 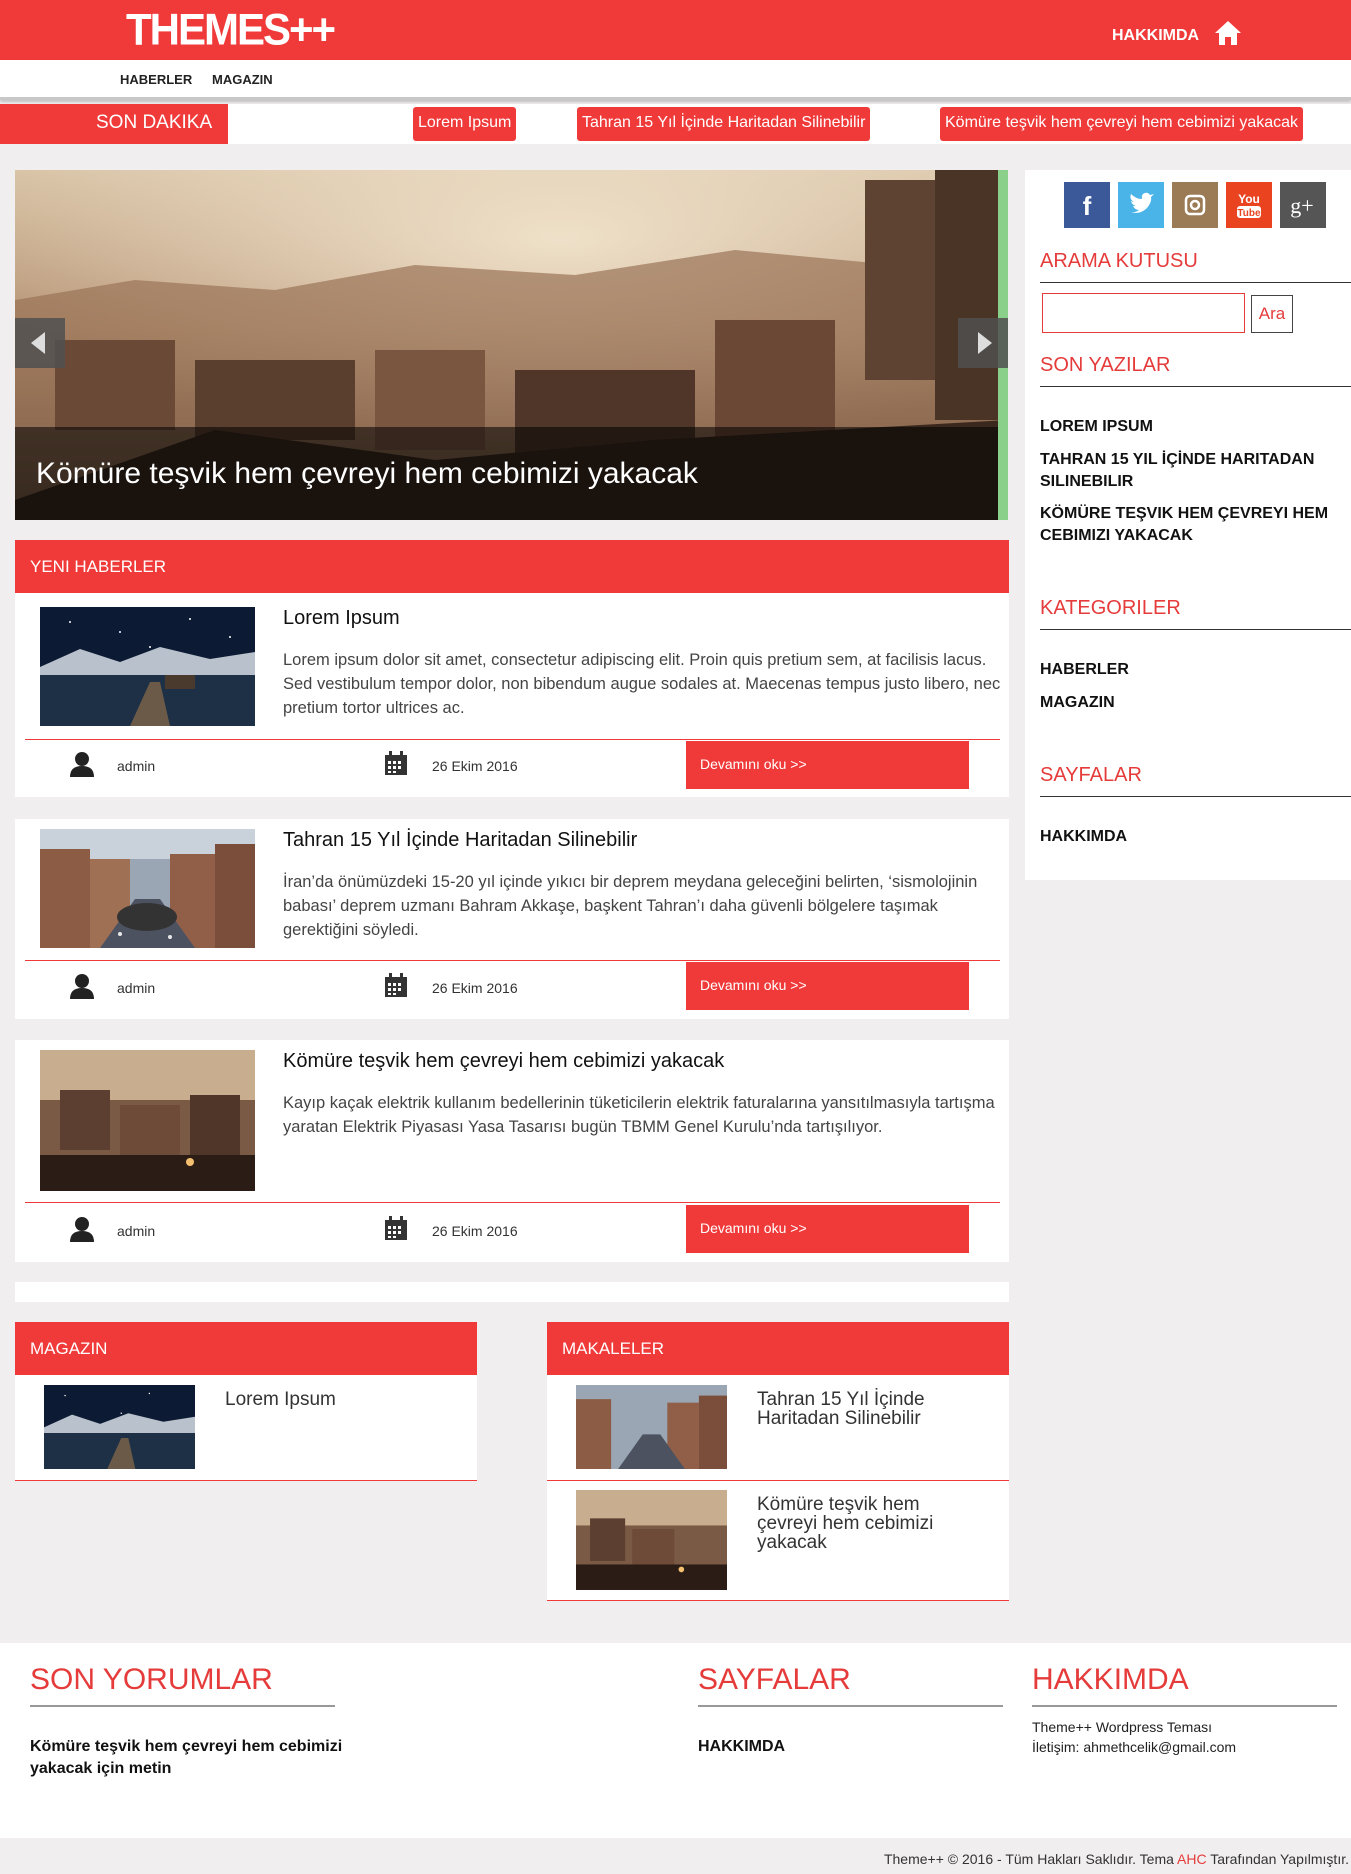 I want to click on footer-page-link: HAKKIMDA, so click(x=741, y=1747).